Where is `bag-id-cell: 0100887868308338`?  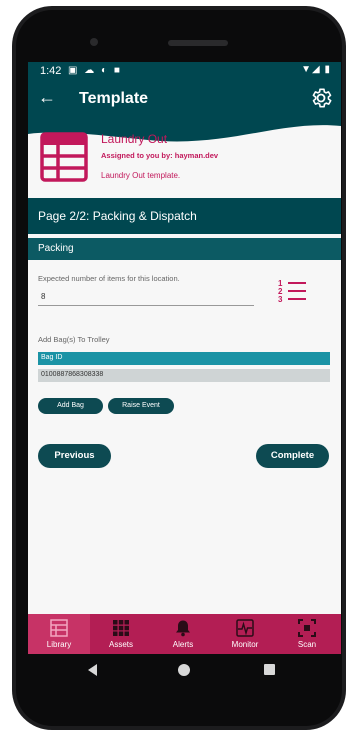 bag-id-cell: 0100887868308338 is located at coordinates (72, 374).